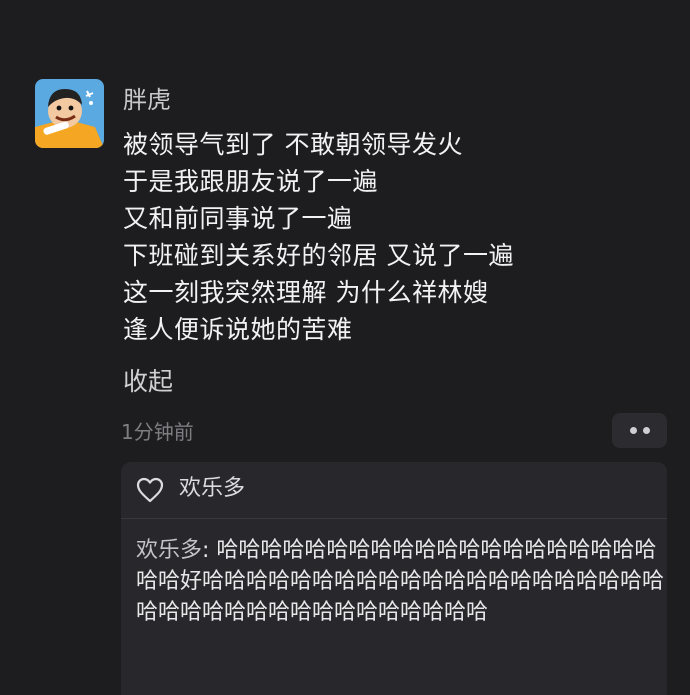  Describe the element at coordinates (148, 381) in the screenshot. I see `collapse-link: 收起` at that location.